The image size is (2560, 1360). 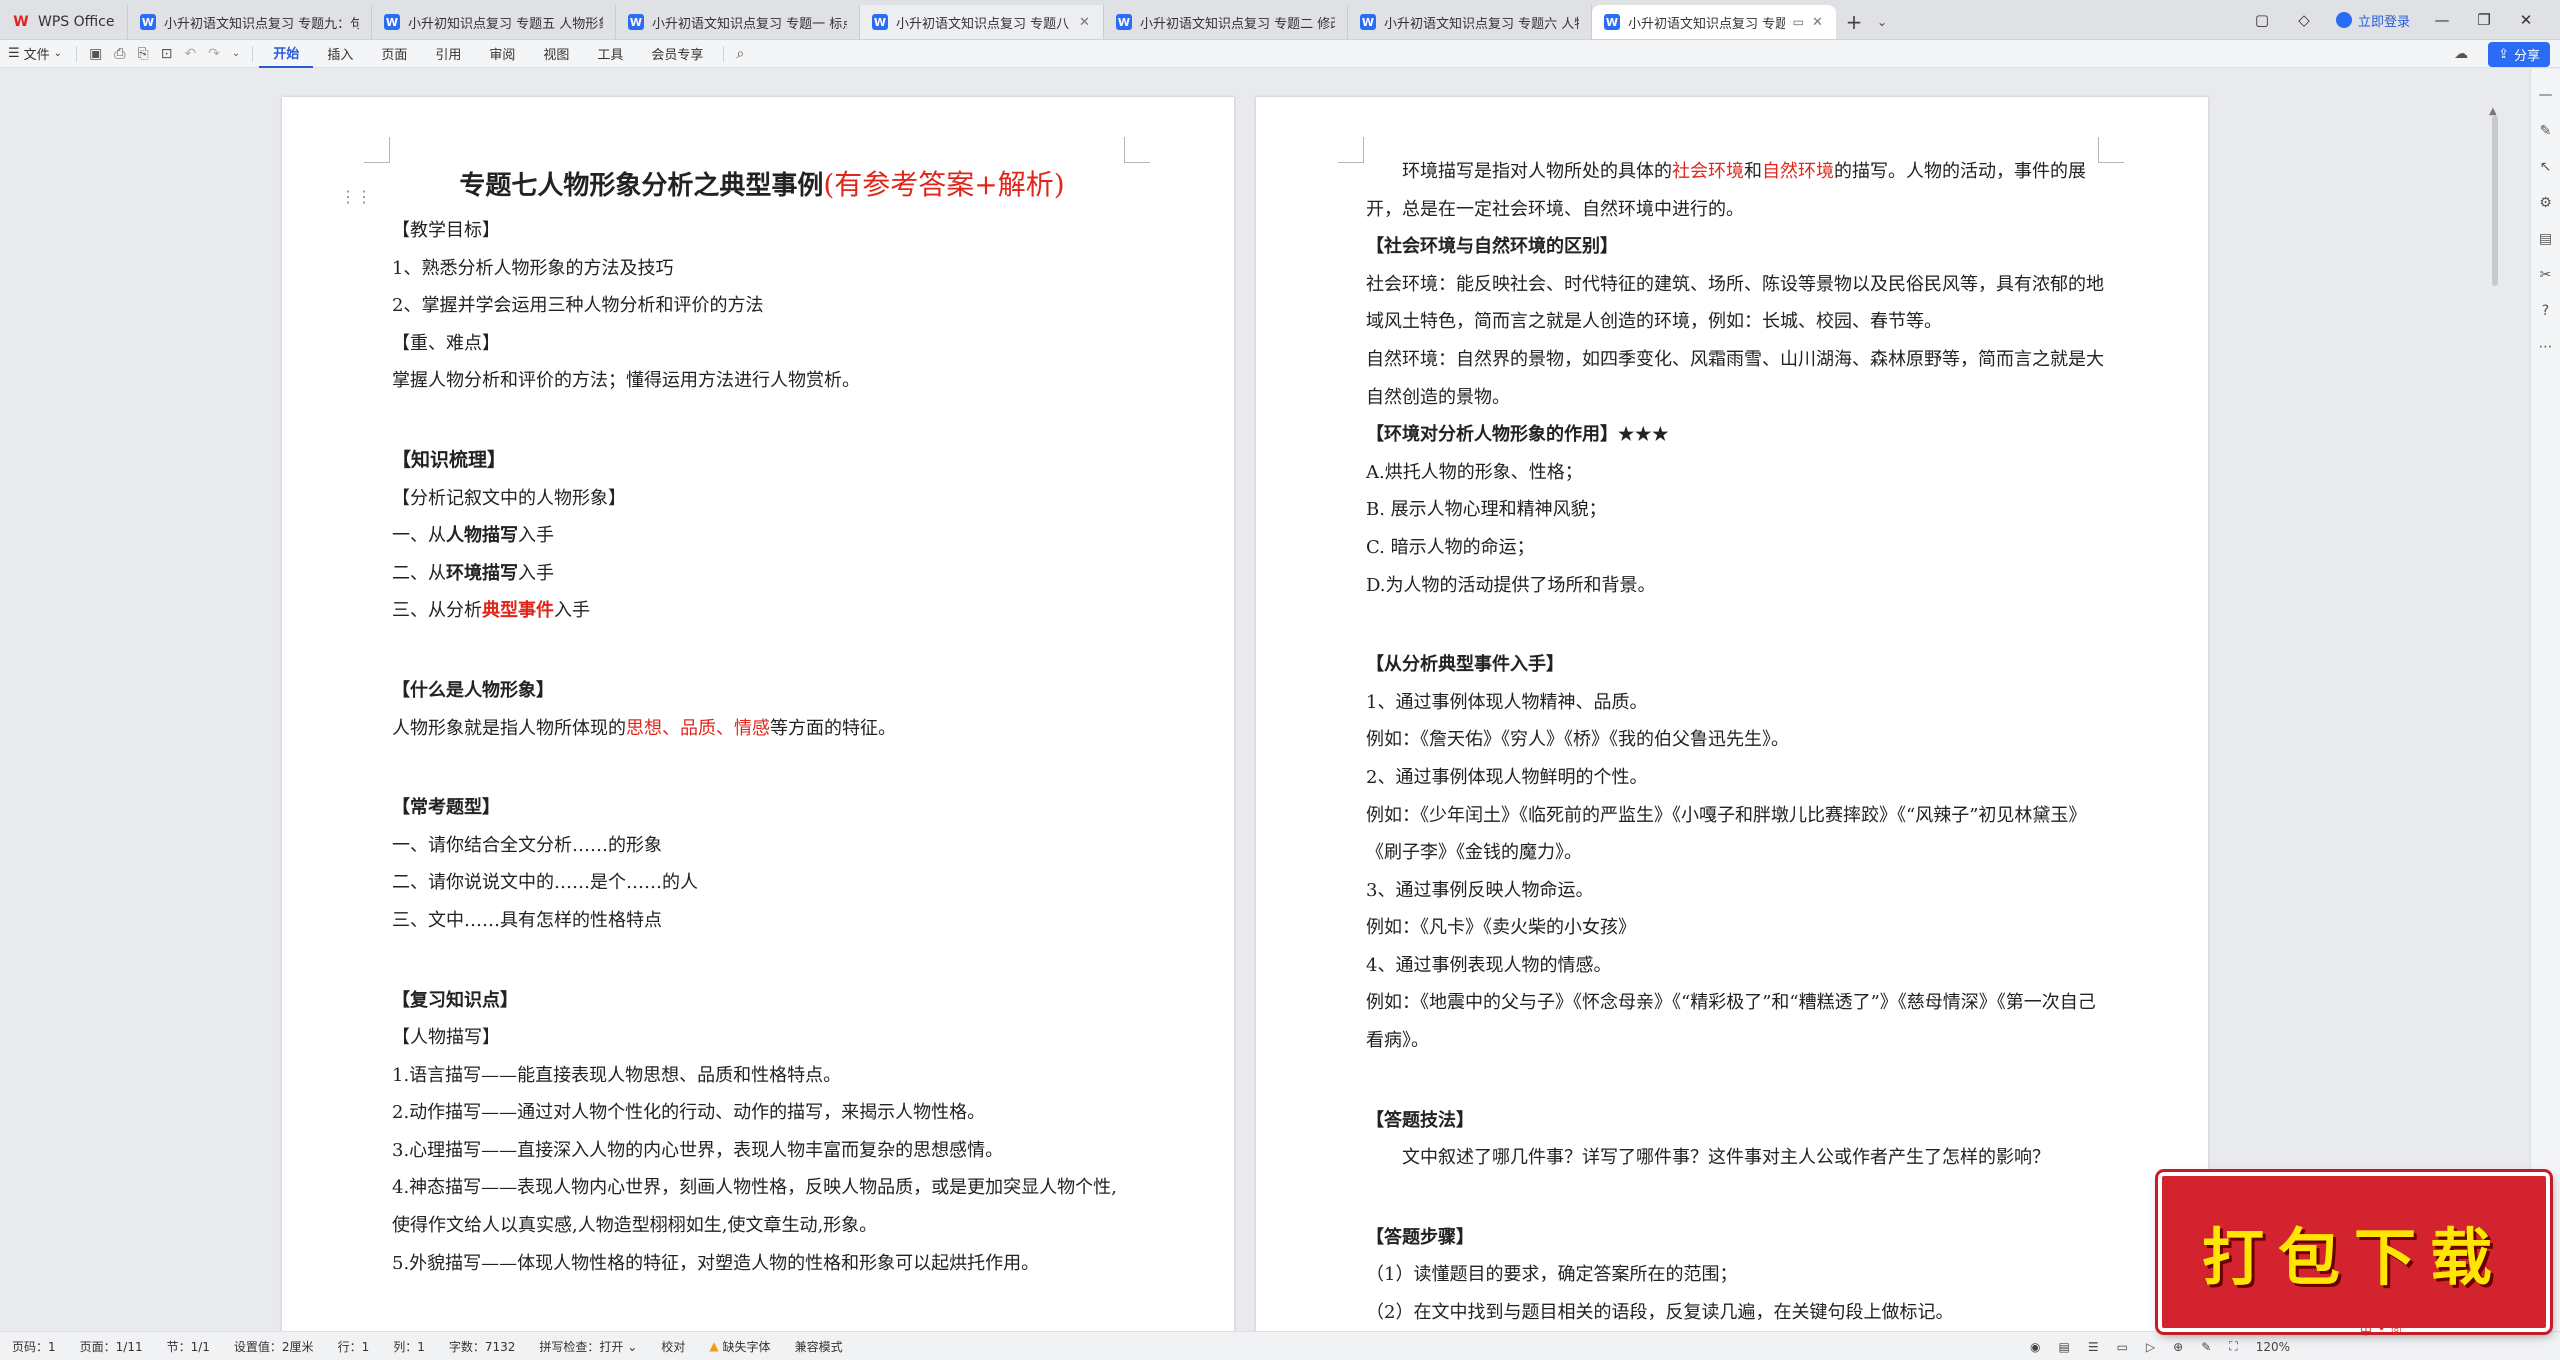 What do you see at coordinates (2366, 1330) in the screenshot?
I see `ime-icon: 中` at bounding box center [2366, 1330].